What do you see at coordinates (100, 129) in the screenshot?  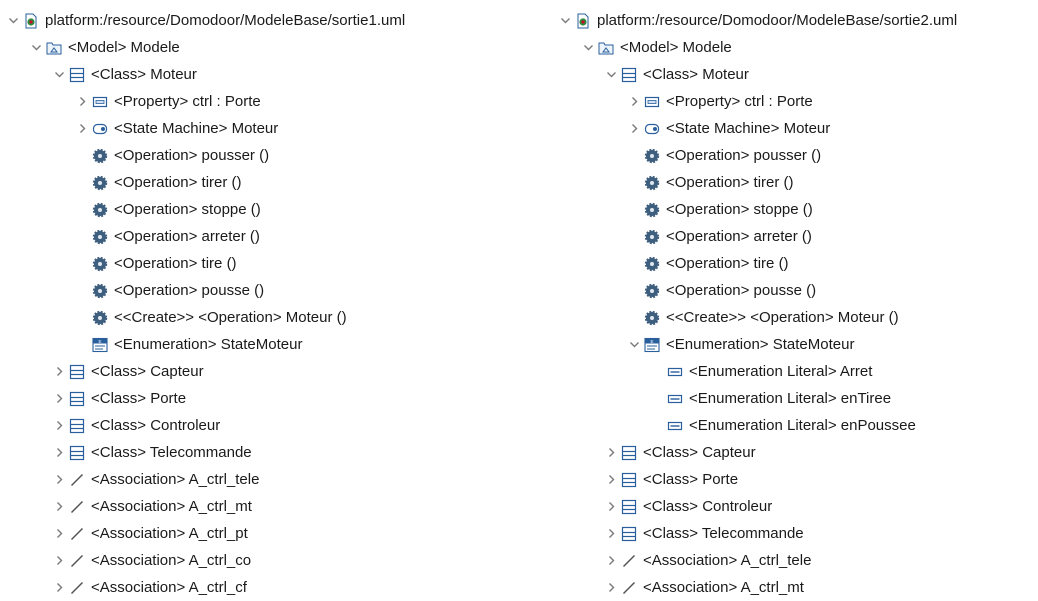 I see `state-machine-icon` at bounding box center [100, 129].